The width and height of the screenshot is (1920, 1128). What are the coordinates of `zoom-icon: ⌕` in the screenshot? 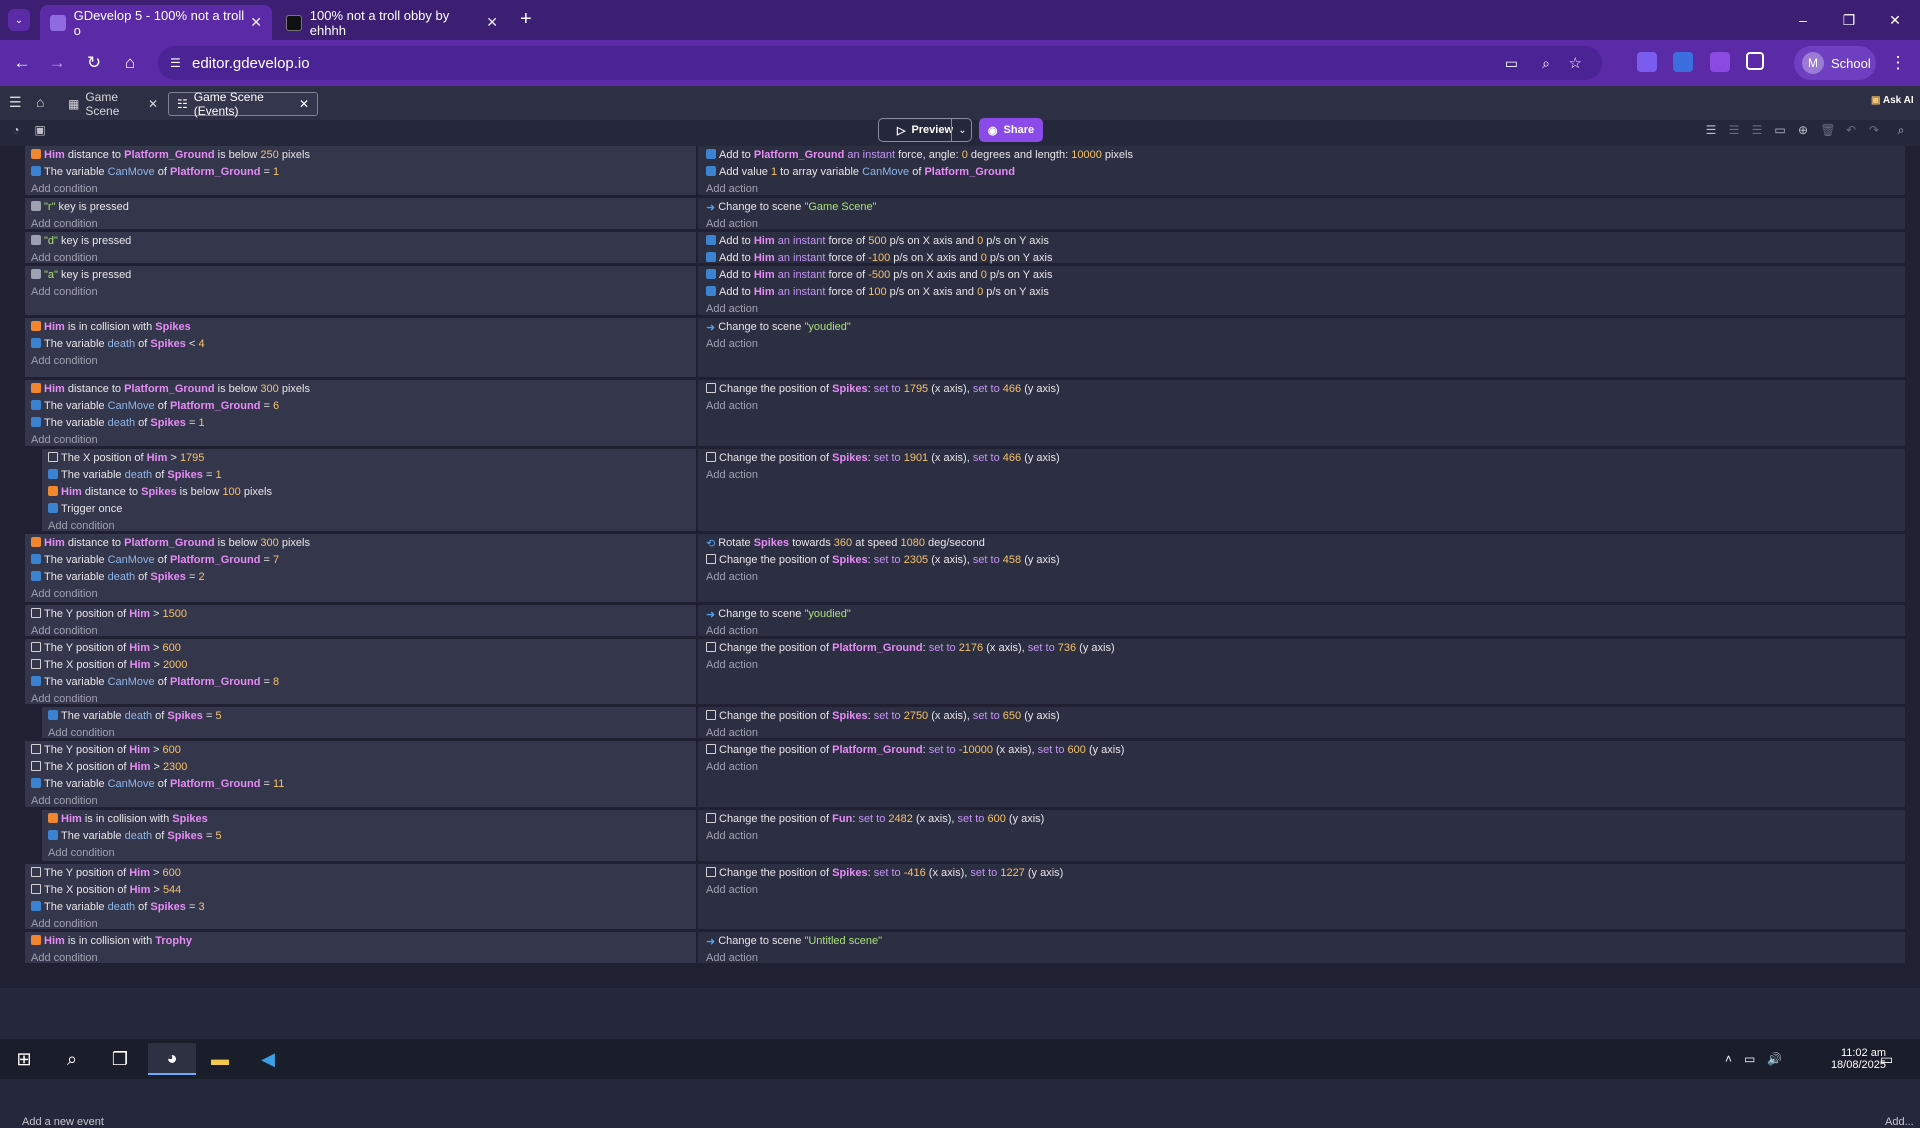 It's located at (1546, 63).